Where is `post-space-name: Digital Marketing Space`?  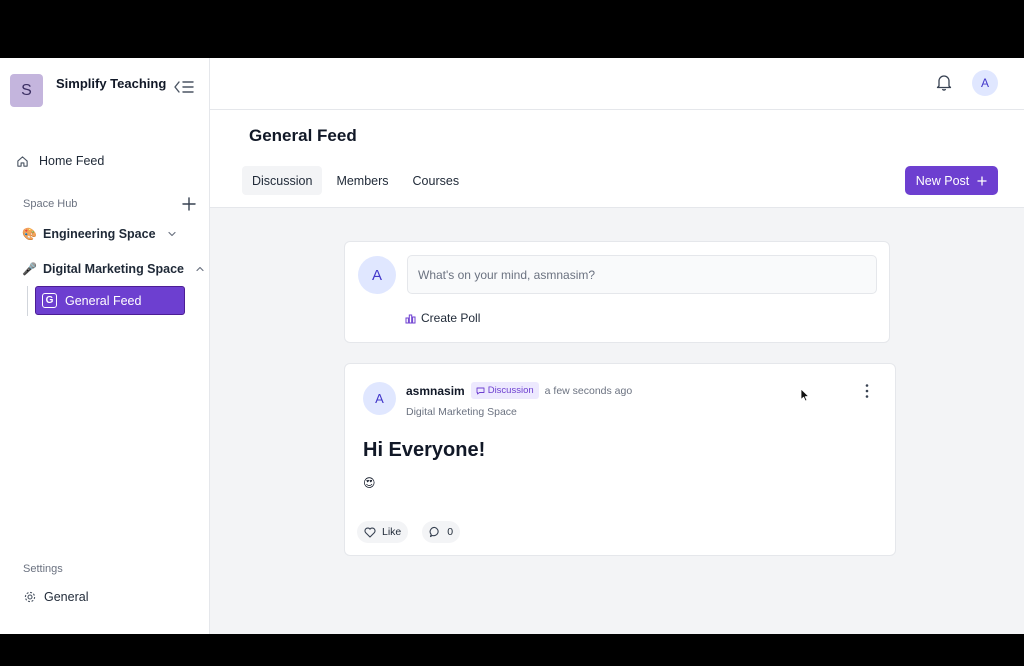
post-space-name: Digital Marketing Space is located at coordinates (461, 412).